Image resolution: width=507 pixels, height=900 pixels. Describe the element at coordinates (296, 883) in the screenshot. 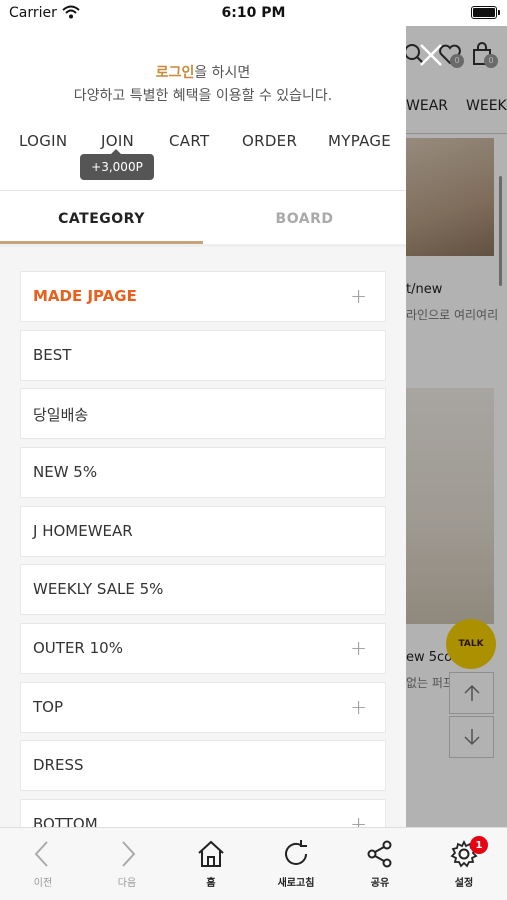

I see `refresh-label: 새로고침` at that location.